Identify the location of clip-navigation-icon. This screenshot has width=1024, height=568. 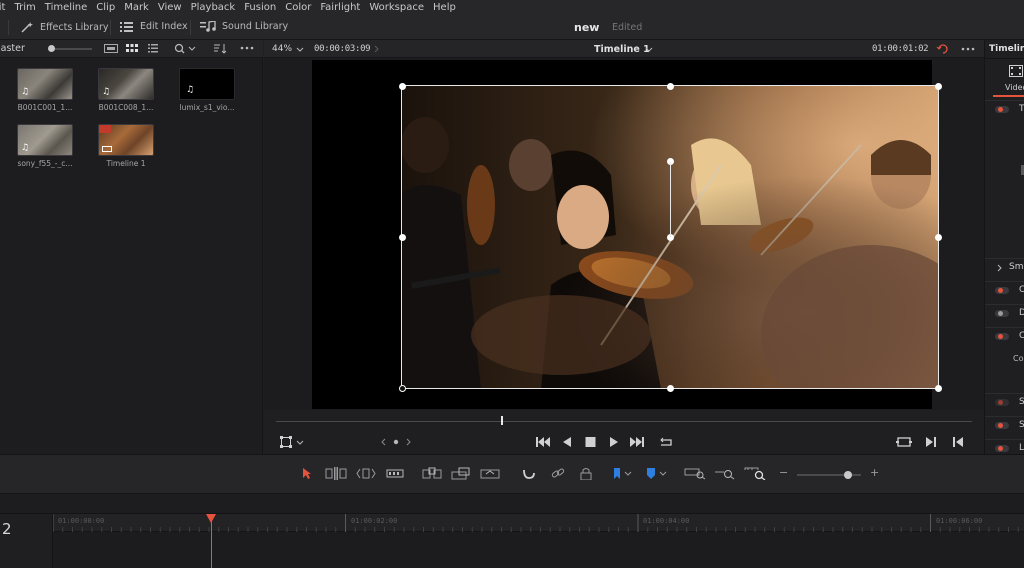
(397, 442).